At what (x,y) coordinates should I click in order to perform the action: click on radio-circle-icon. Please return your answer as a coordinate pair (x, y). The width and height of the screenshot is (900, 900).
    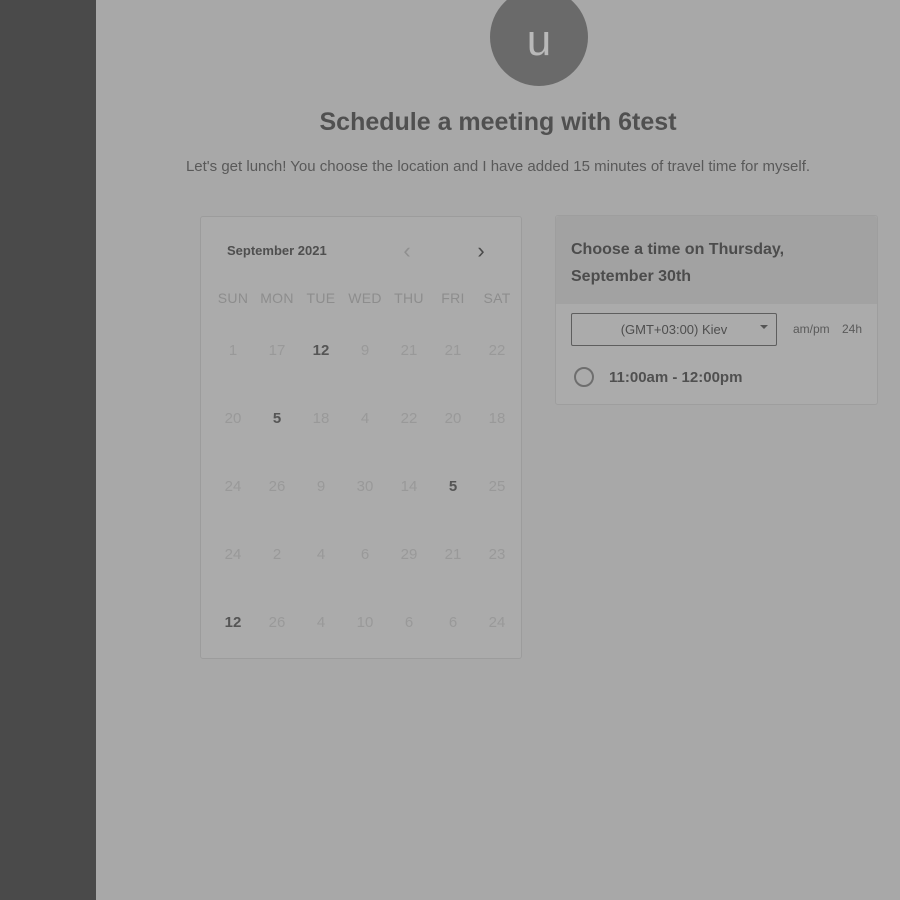
    Looking at the image, I should click on (584, 377).